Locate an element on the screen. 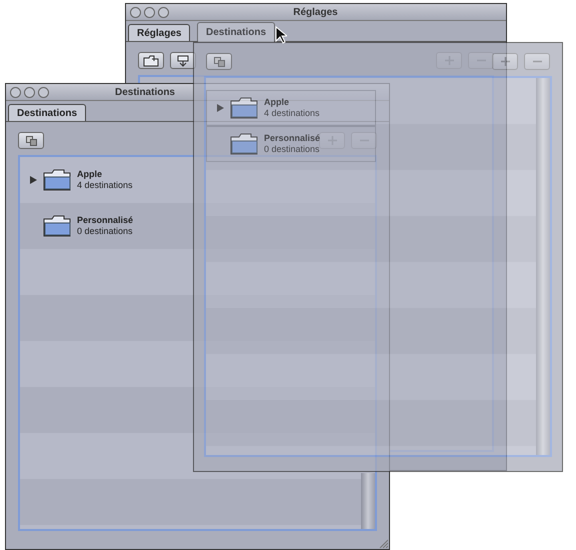 This screenshot has height=550, width=576. tray-arrow-icon is located at coordinates (183, 60).